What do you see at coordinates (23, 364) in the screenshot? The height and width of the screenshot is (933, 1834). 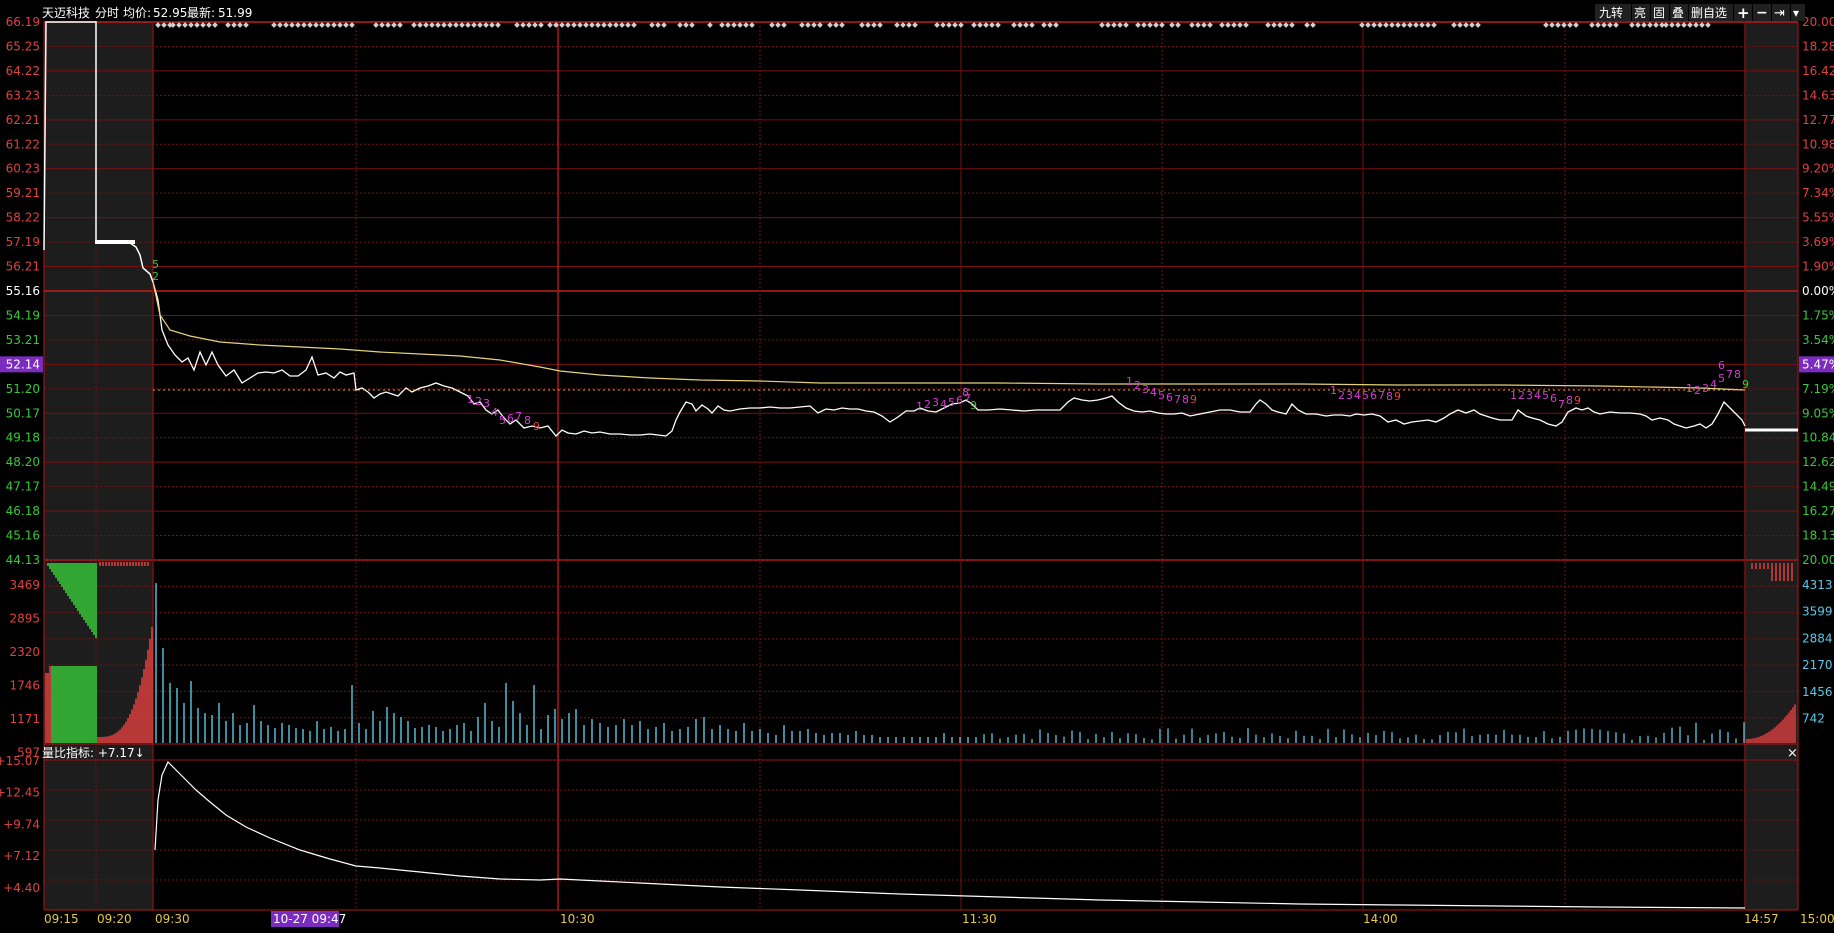 I see `price-highlight-label: 52.14` at bounding box center [23, 364].